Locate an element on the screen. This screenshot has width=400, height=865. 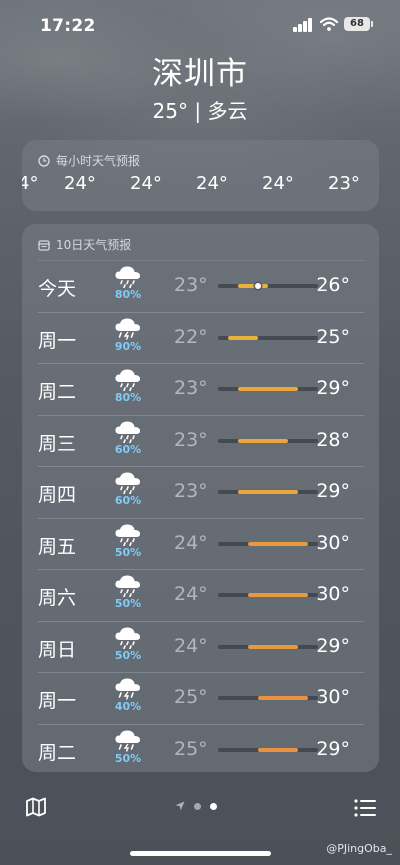
calendar-icon is located at coordinates (44, 245).